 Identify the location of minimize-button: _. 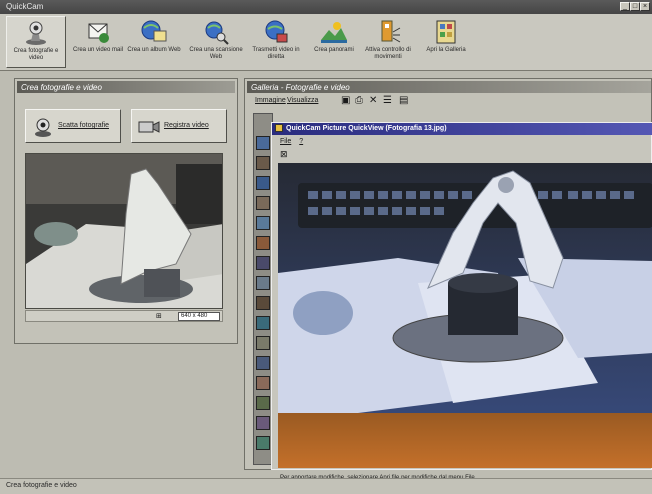
(625, 6).